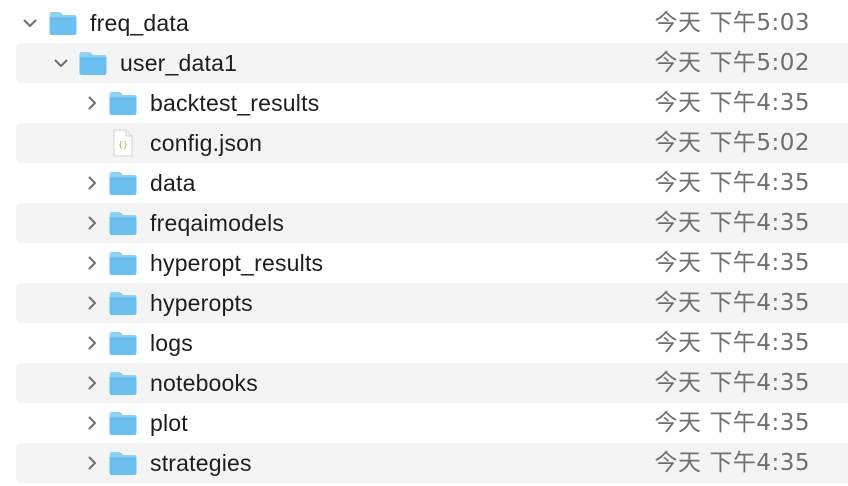 The image size is (848, 486). Describe the element at coordinates (206, 143) in the screenshot. I see `item-name: config.json` at that location.